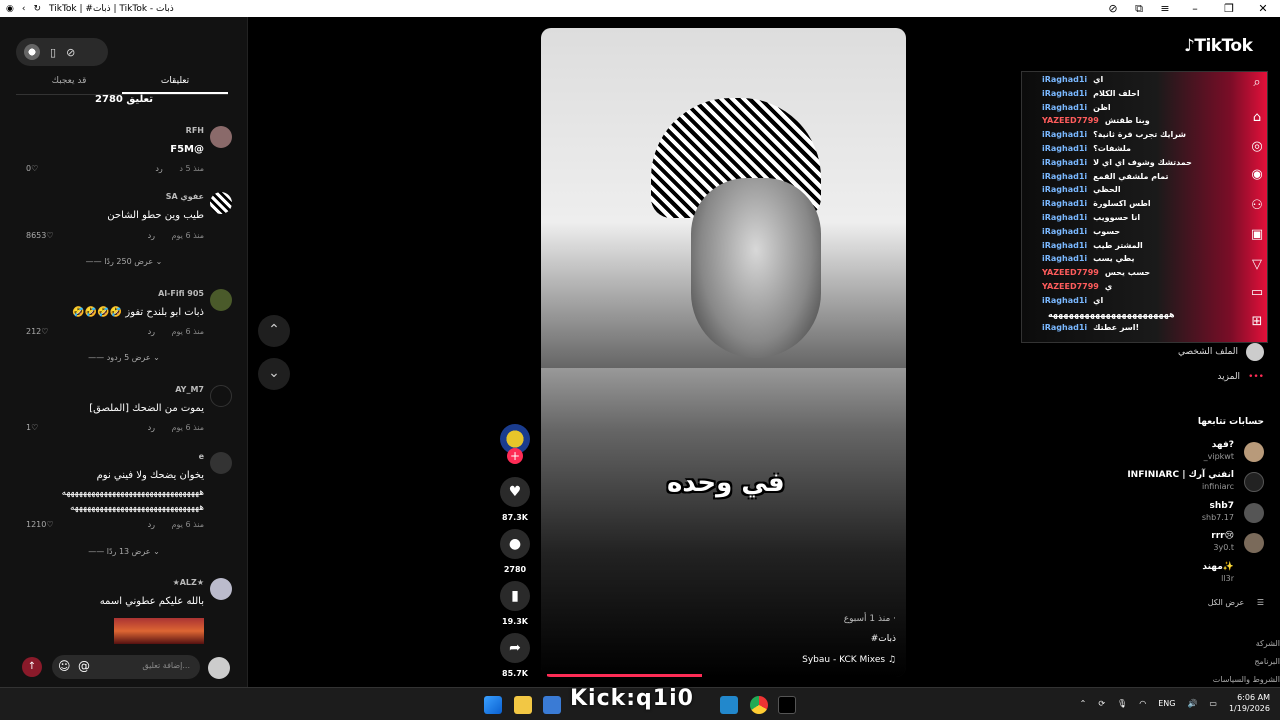 The height and width of the screenshot is (720, 1280). Describe the element at coordinates (62, 52) in the screenshot. I see `view-mode-pill: ▯ ⊘` at that location.